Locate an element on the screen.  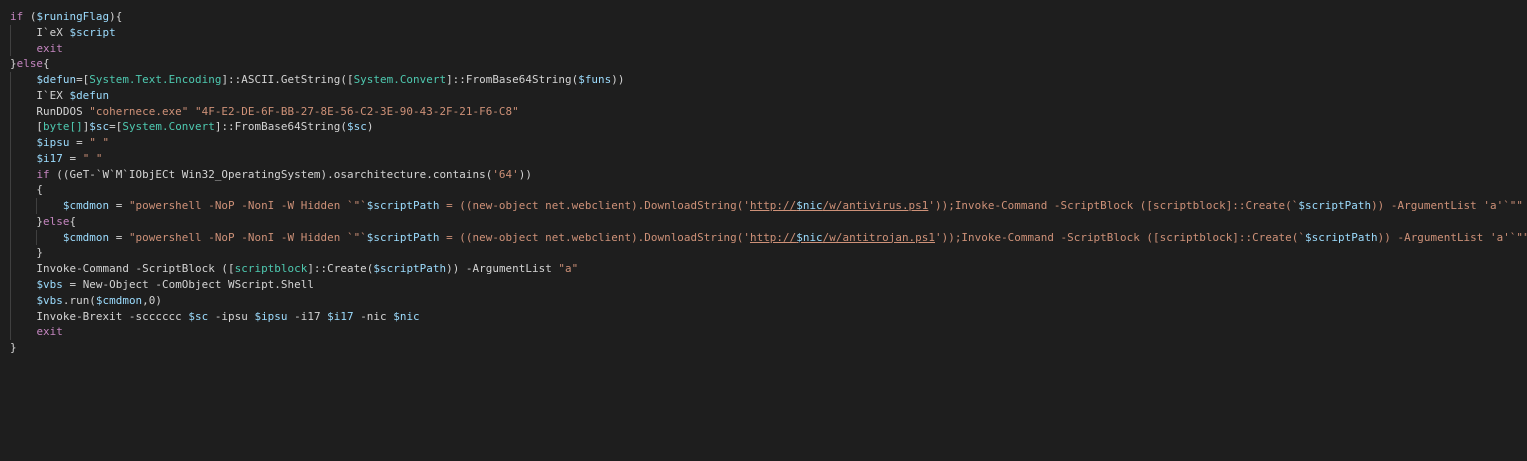
code-token: "cohernece.exe" is located at coordinates (139, 111).